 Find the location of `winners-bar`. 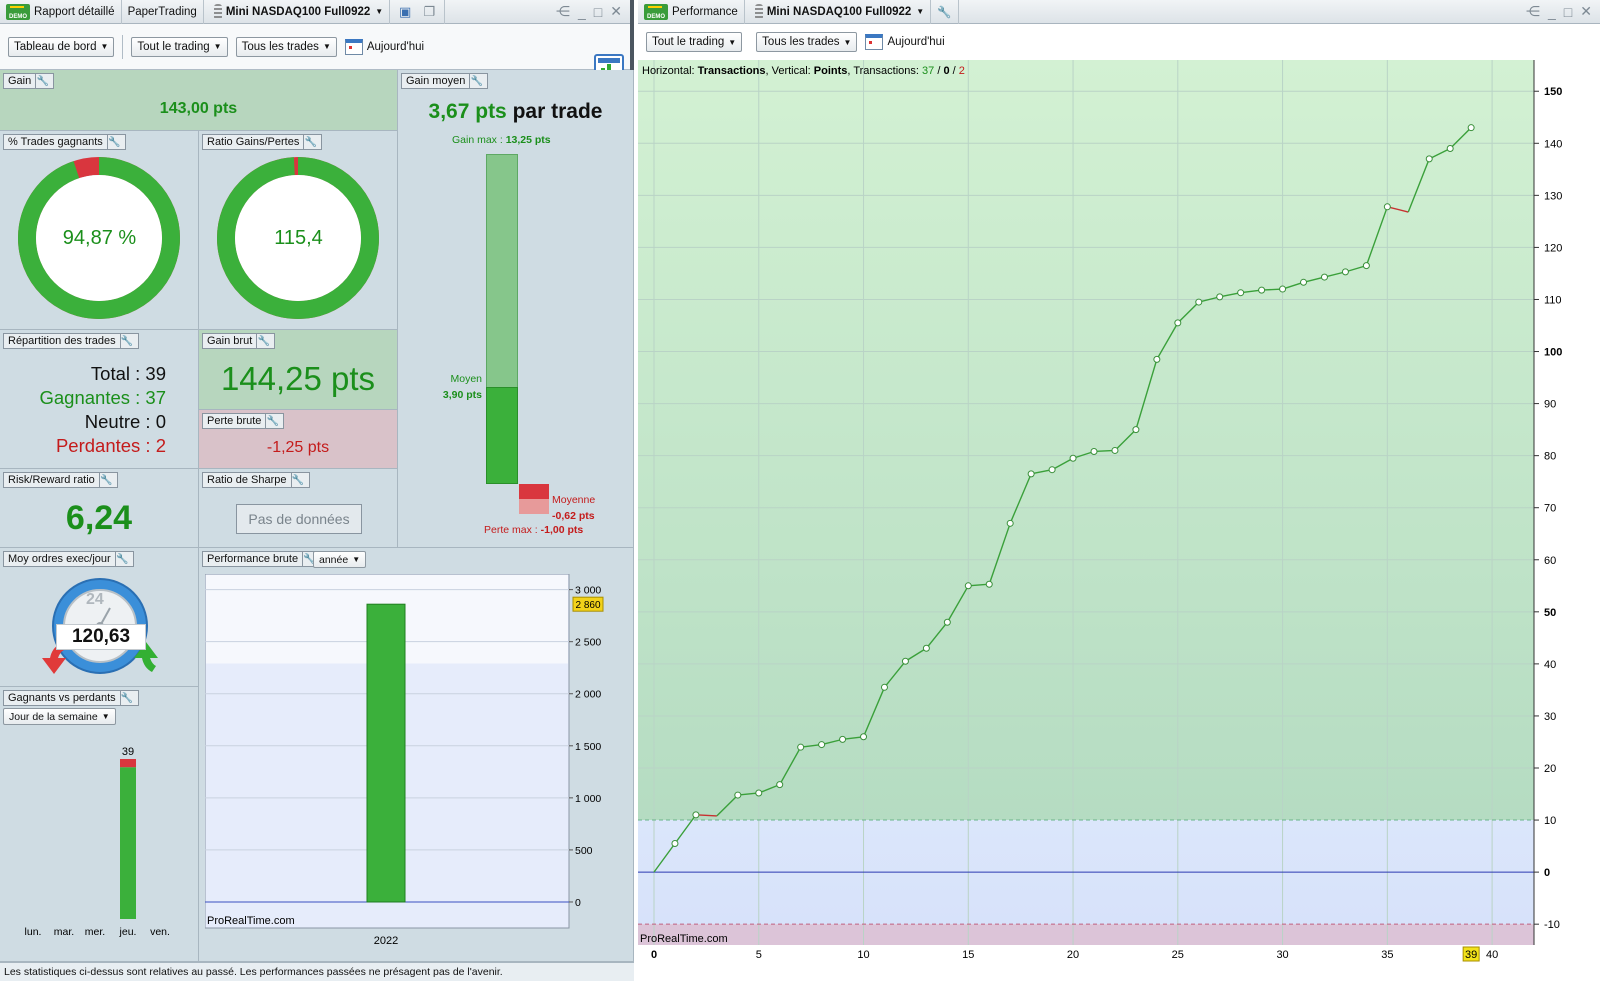

winners-bar is located at coordinates (128, 843).